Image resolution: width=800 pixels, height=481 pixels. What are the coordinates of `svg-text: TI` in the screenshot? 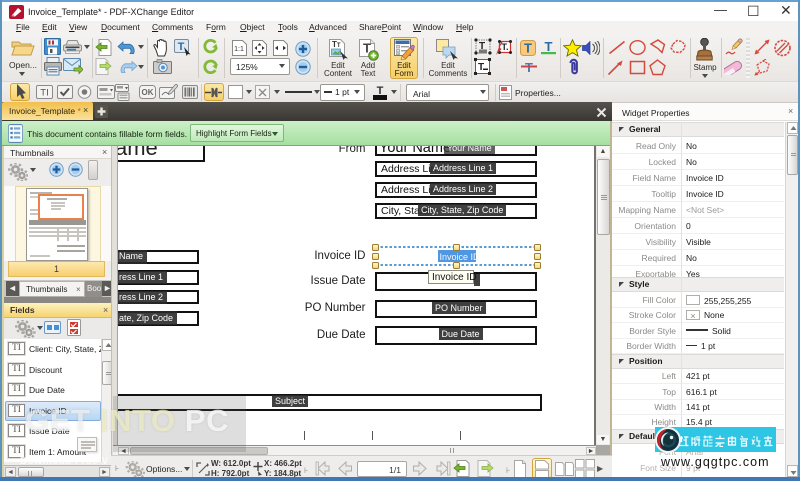 It's located at (44, 93).